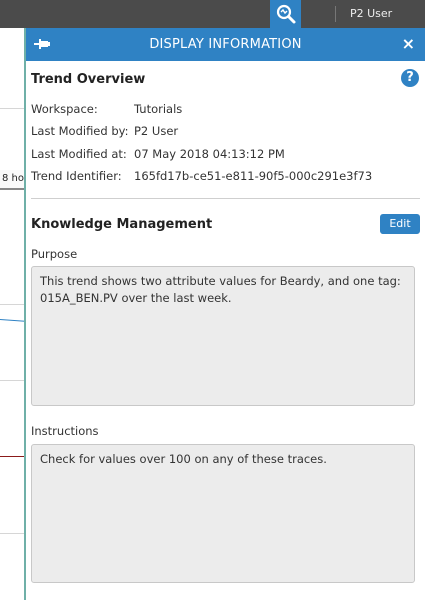  I want to click on close-icon: ×, so click(408, 44).